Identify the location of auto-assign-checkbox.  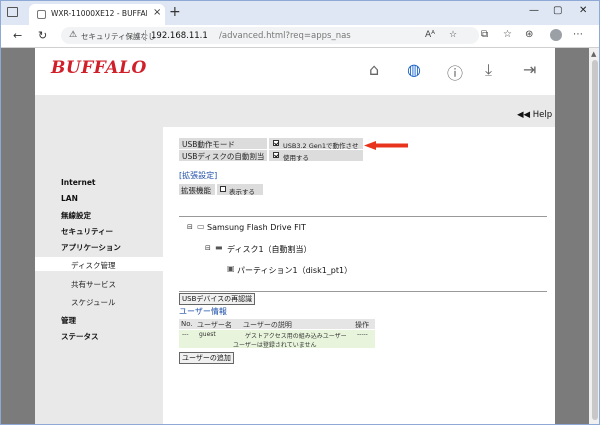
(276, 155).